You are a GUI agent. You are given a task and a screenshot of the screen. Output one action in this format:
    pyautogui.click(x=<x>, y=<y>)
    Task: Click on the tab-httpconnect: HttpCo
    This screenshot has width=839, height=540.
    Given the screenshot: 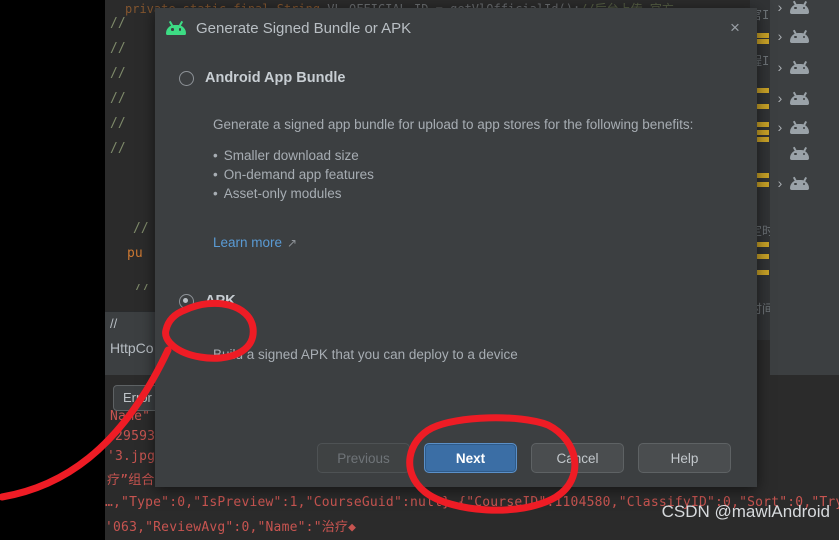 What is the action you would take?
    pyautogui.click(x=132, y=348)
    